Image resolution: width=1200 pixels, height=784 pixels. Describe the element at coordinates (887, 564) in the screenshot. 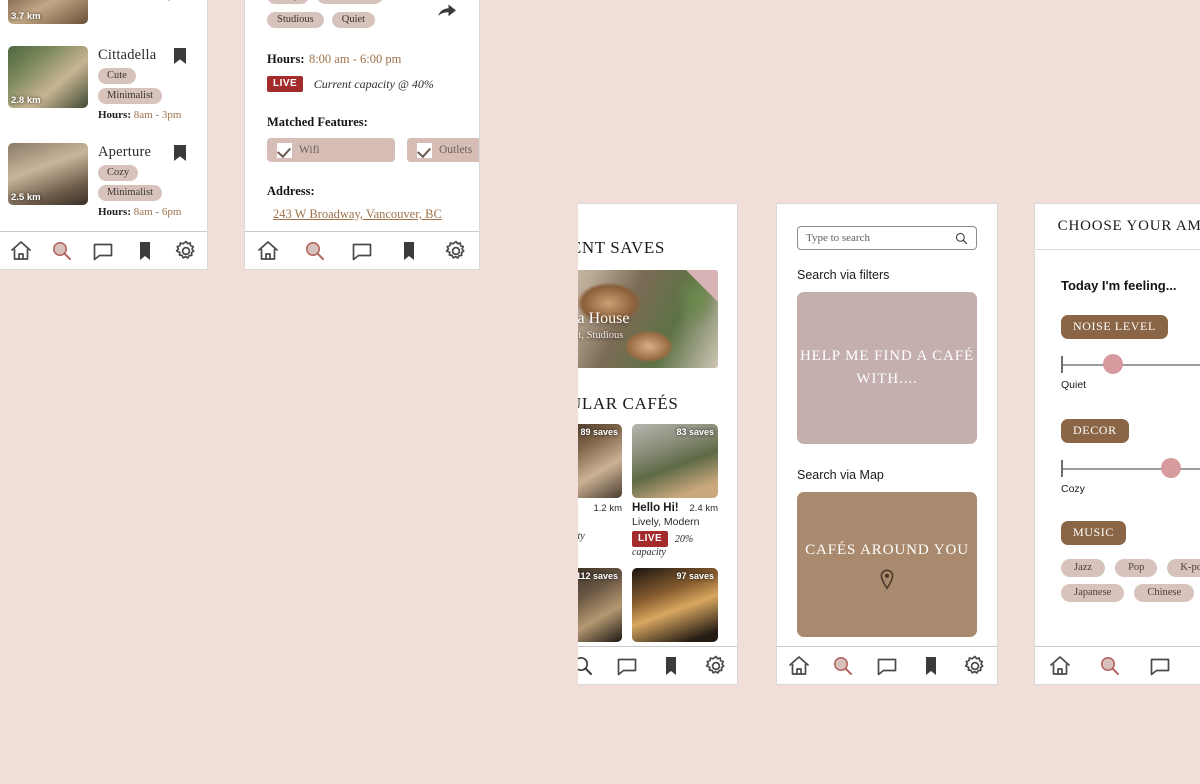

I see `cafes-around-you-card: CAFÉS AROUND YOU` at that location.